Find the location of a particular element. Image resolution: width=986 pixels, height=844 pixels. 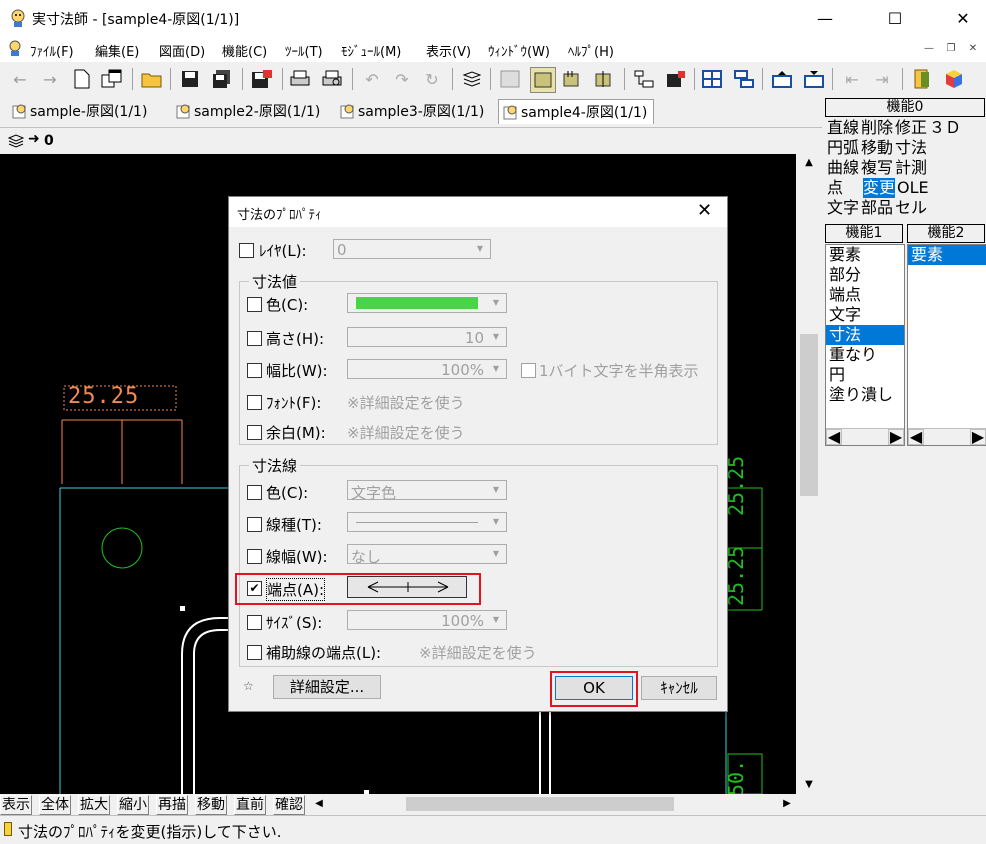

dimension-text: 50. is located at coordinates (736, 777).